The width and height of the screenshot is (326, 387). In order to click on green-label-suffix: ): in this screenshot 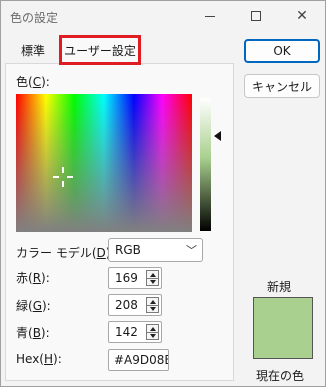, I will do `click(46, 306)`.